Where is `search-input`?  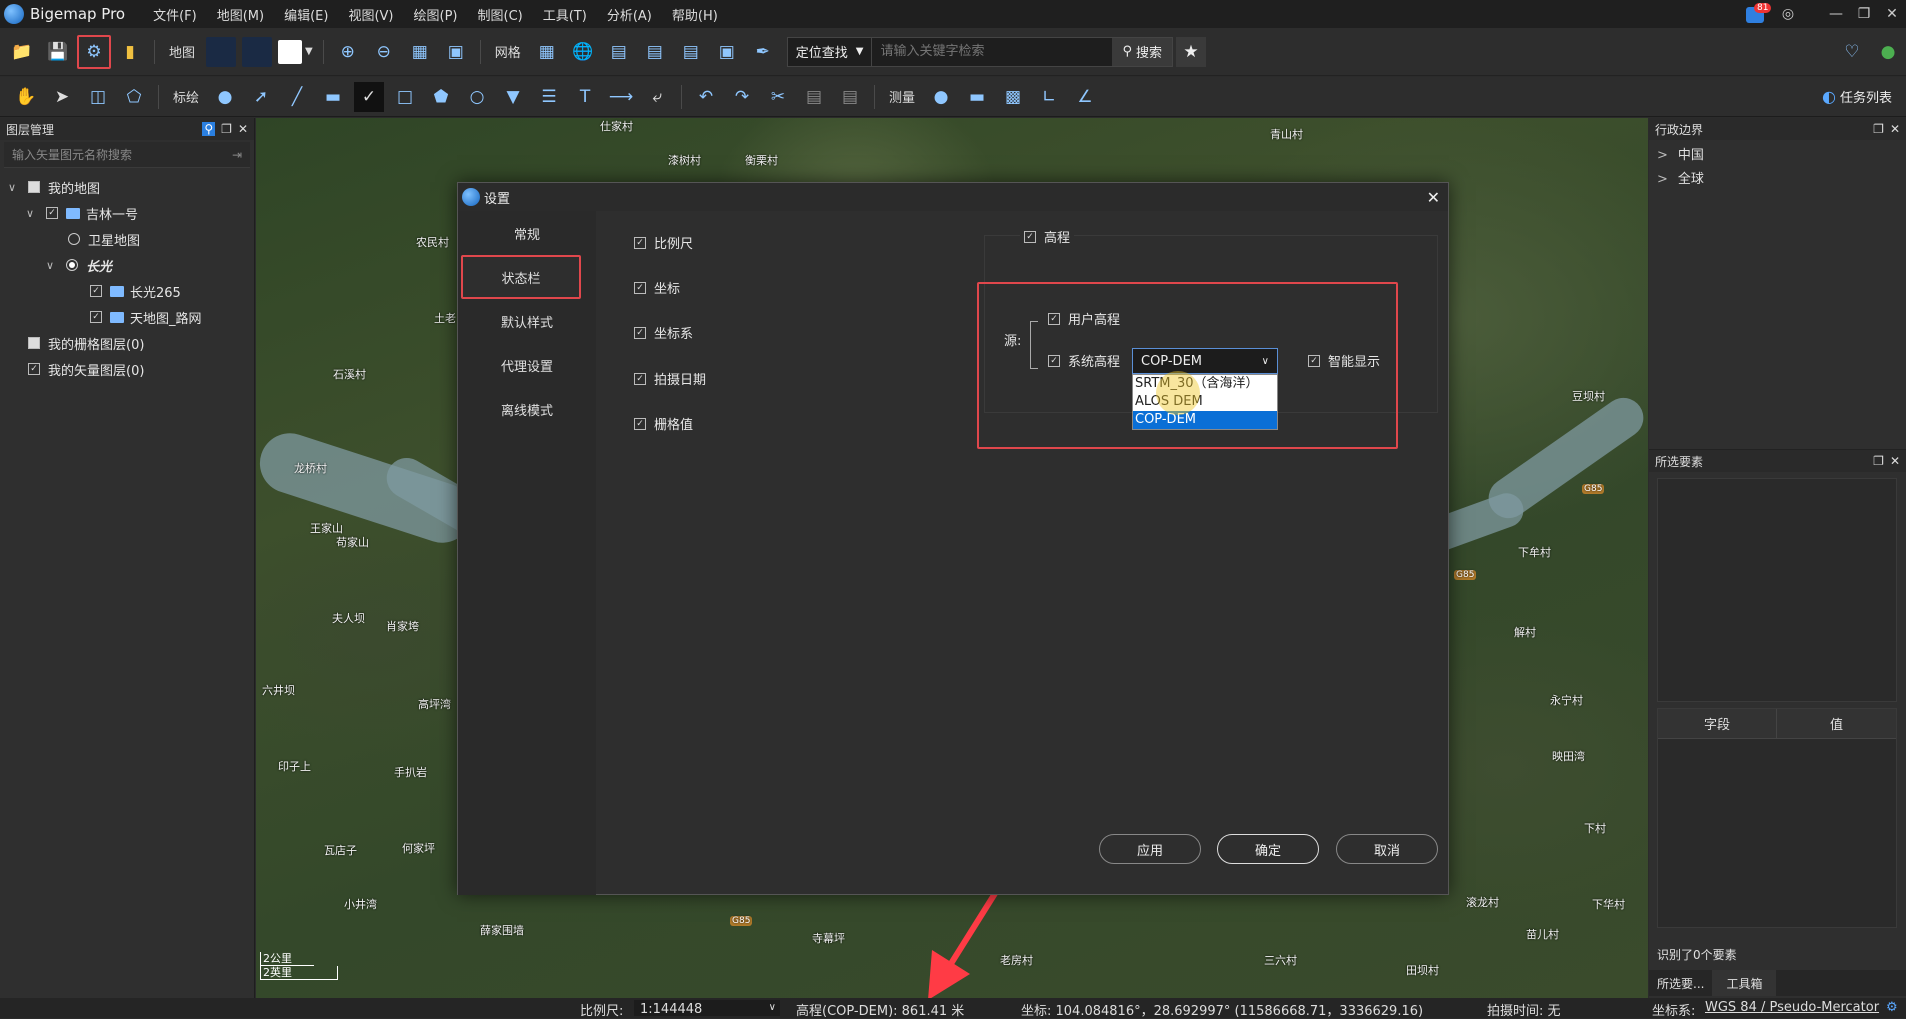
search-input is located at coordinates (992, 51).